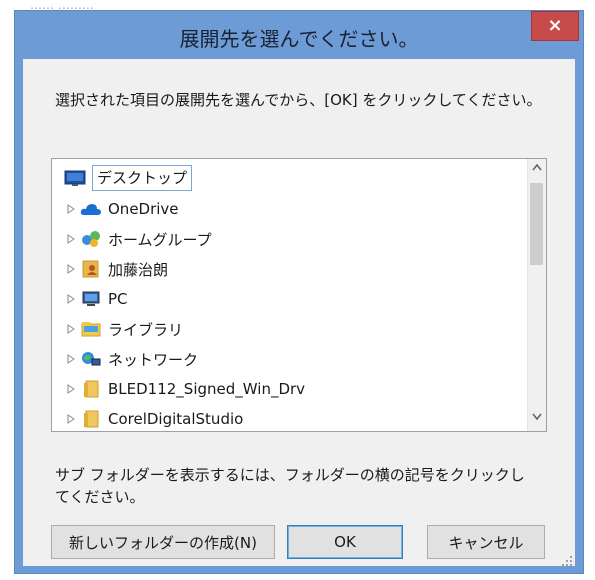  What do you see at coordinates (91, 239) in the screenshot?
I see `homegroup-icon` at bounding box center [91, 239].